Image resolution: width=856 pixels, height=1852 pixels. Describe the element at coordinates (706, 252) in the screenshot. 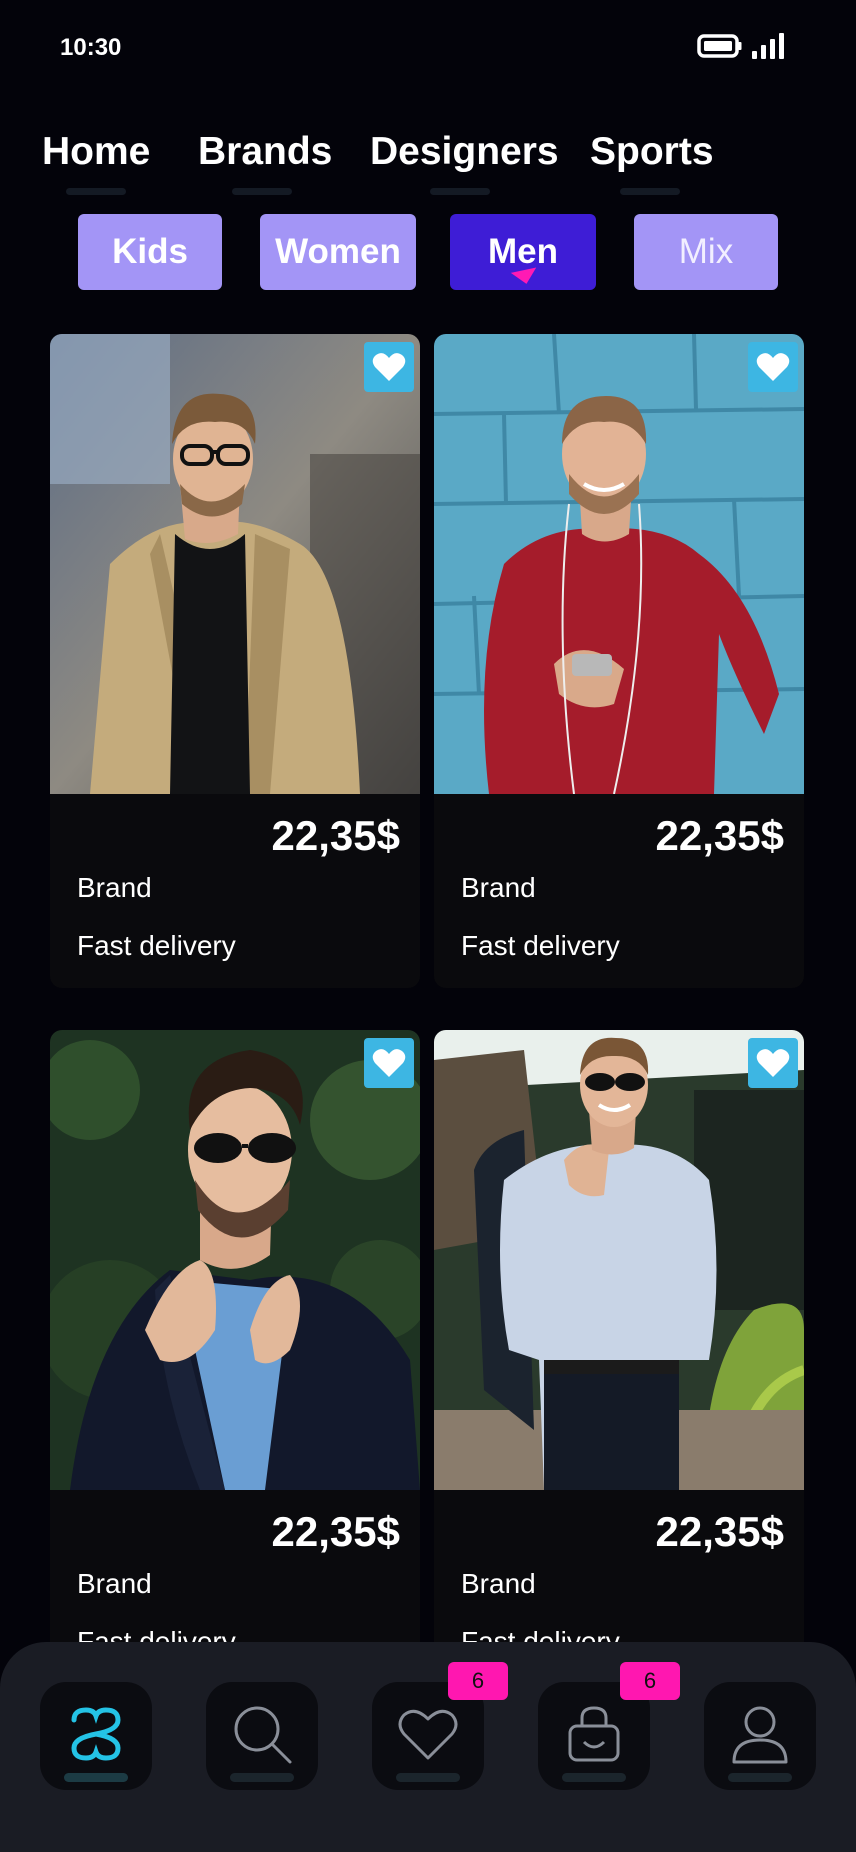

I see `chip-mix: Mix` at that location.